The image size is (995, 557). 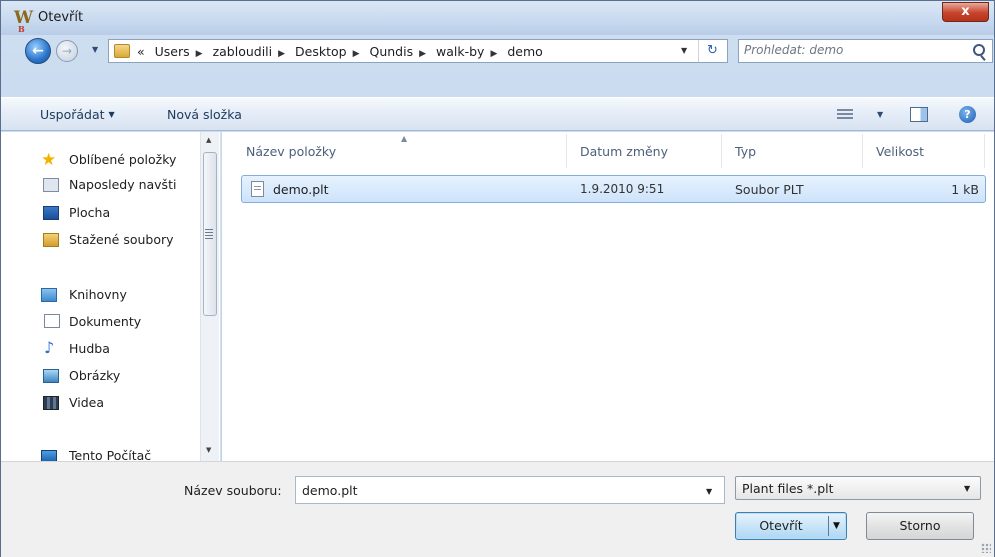 What do you see at coordinates (204, 114) in the screenshot?
I see `new-folder-button: Nová složka` at bounding box center [204, 114].